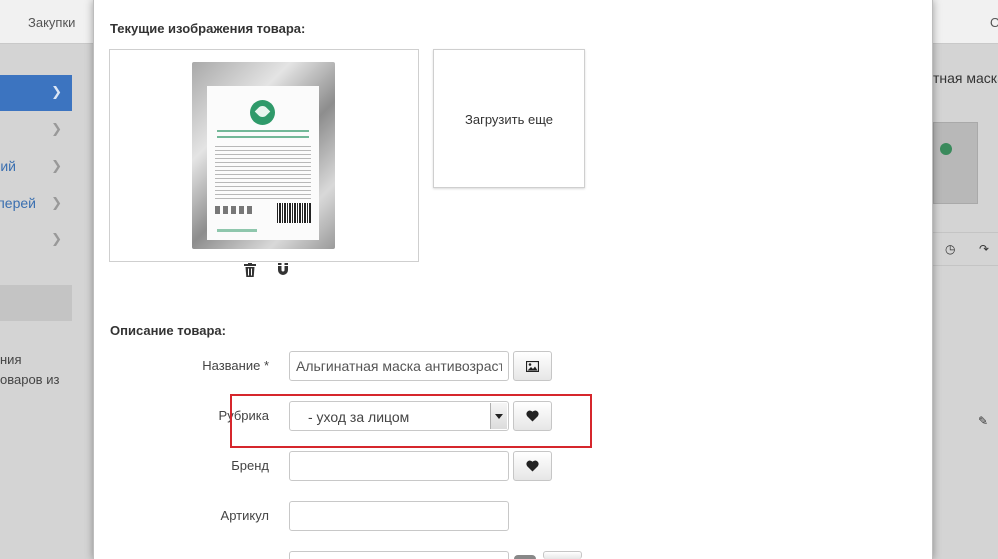 The image size is (998, 559). I want to click on upload-more-button: Загрузить еще, so click(509, 118).